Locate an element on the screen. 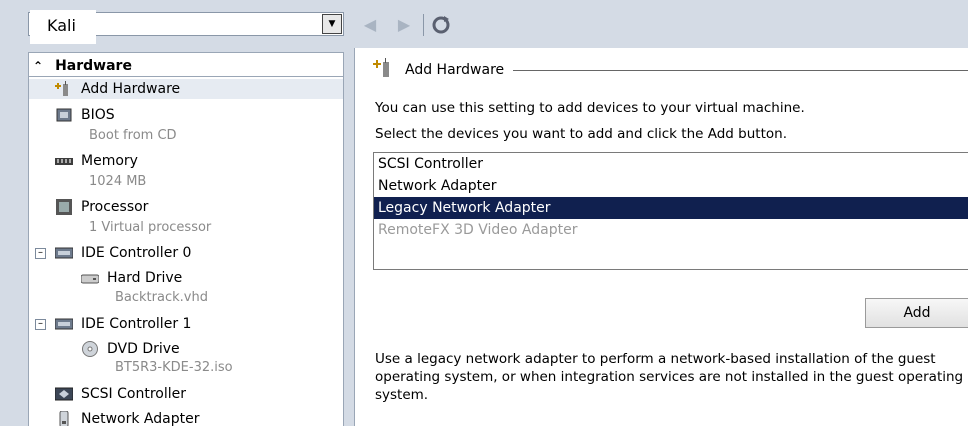 The width and height of the screenshot is (968, 426). group-title: Add Hardware is located at coordinates (455, 70).